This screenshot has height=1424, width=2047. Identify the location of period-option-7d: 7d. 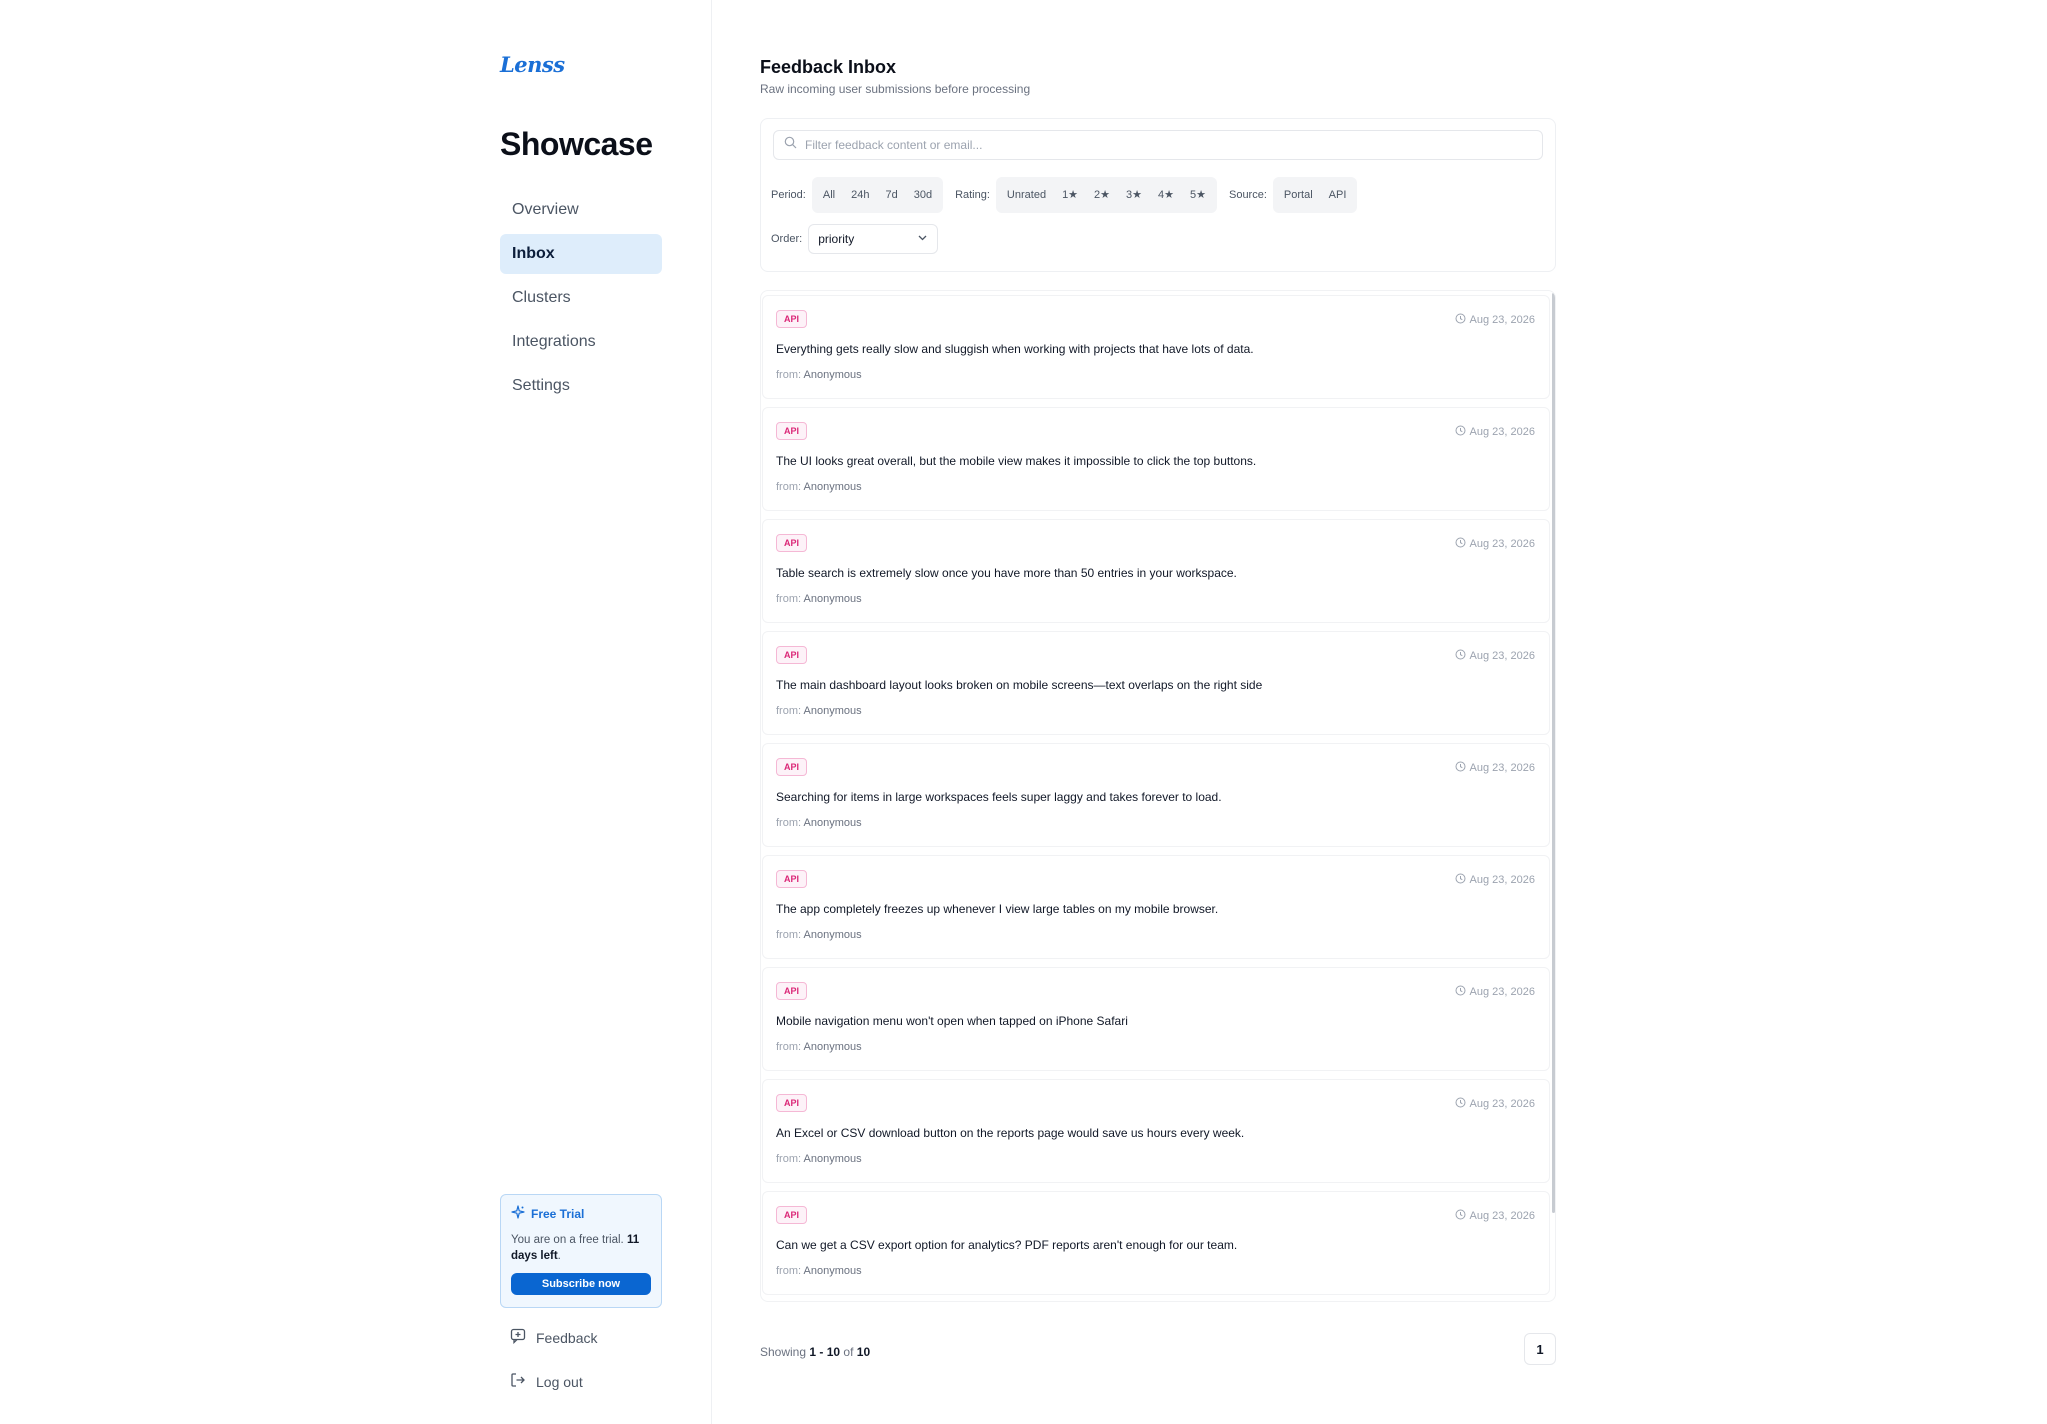
(891, 195).